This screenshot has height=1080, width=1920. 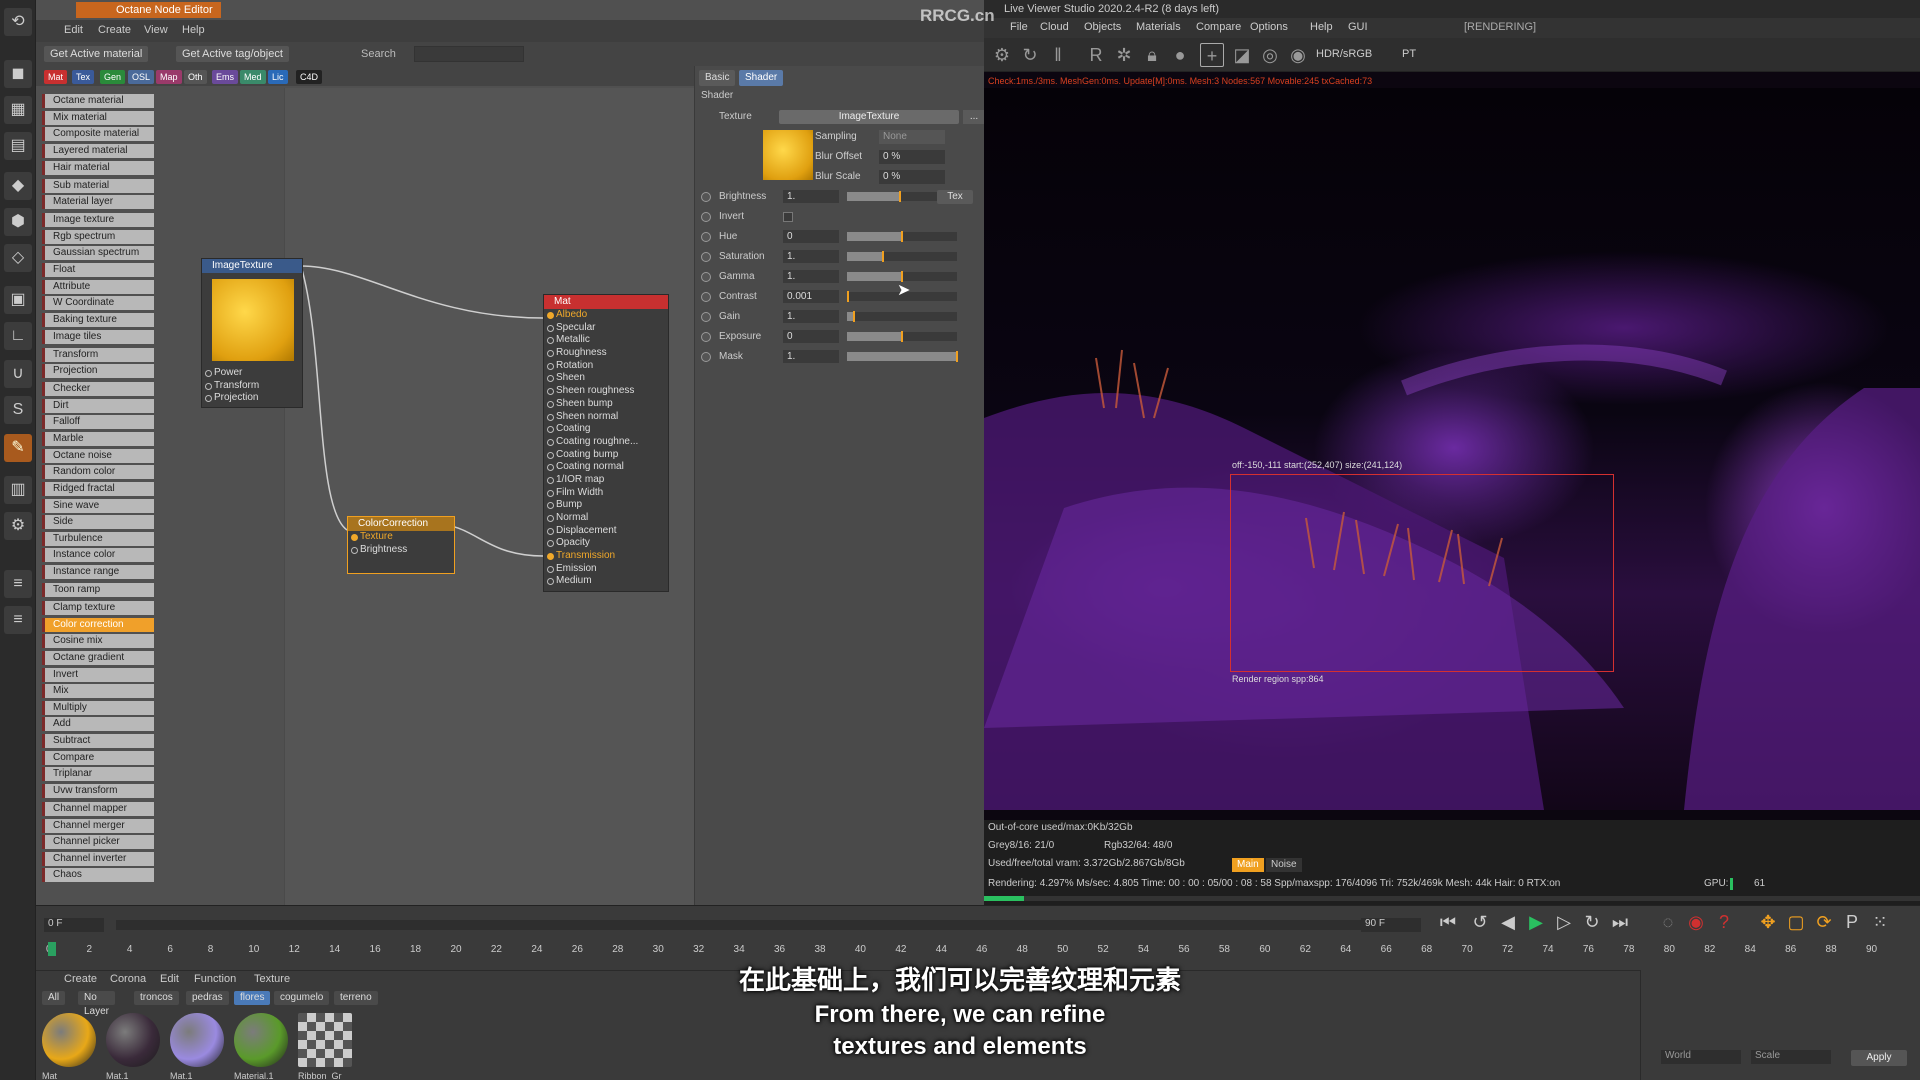 I want to click on node-list-item: Toon ramp, so click(x=98, y=590).